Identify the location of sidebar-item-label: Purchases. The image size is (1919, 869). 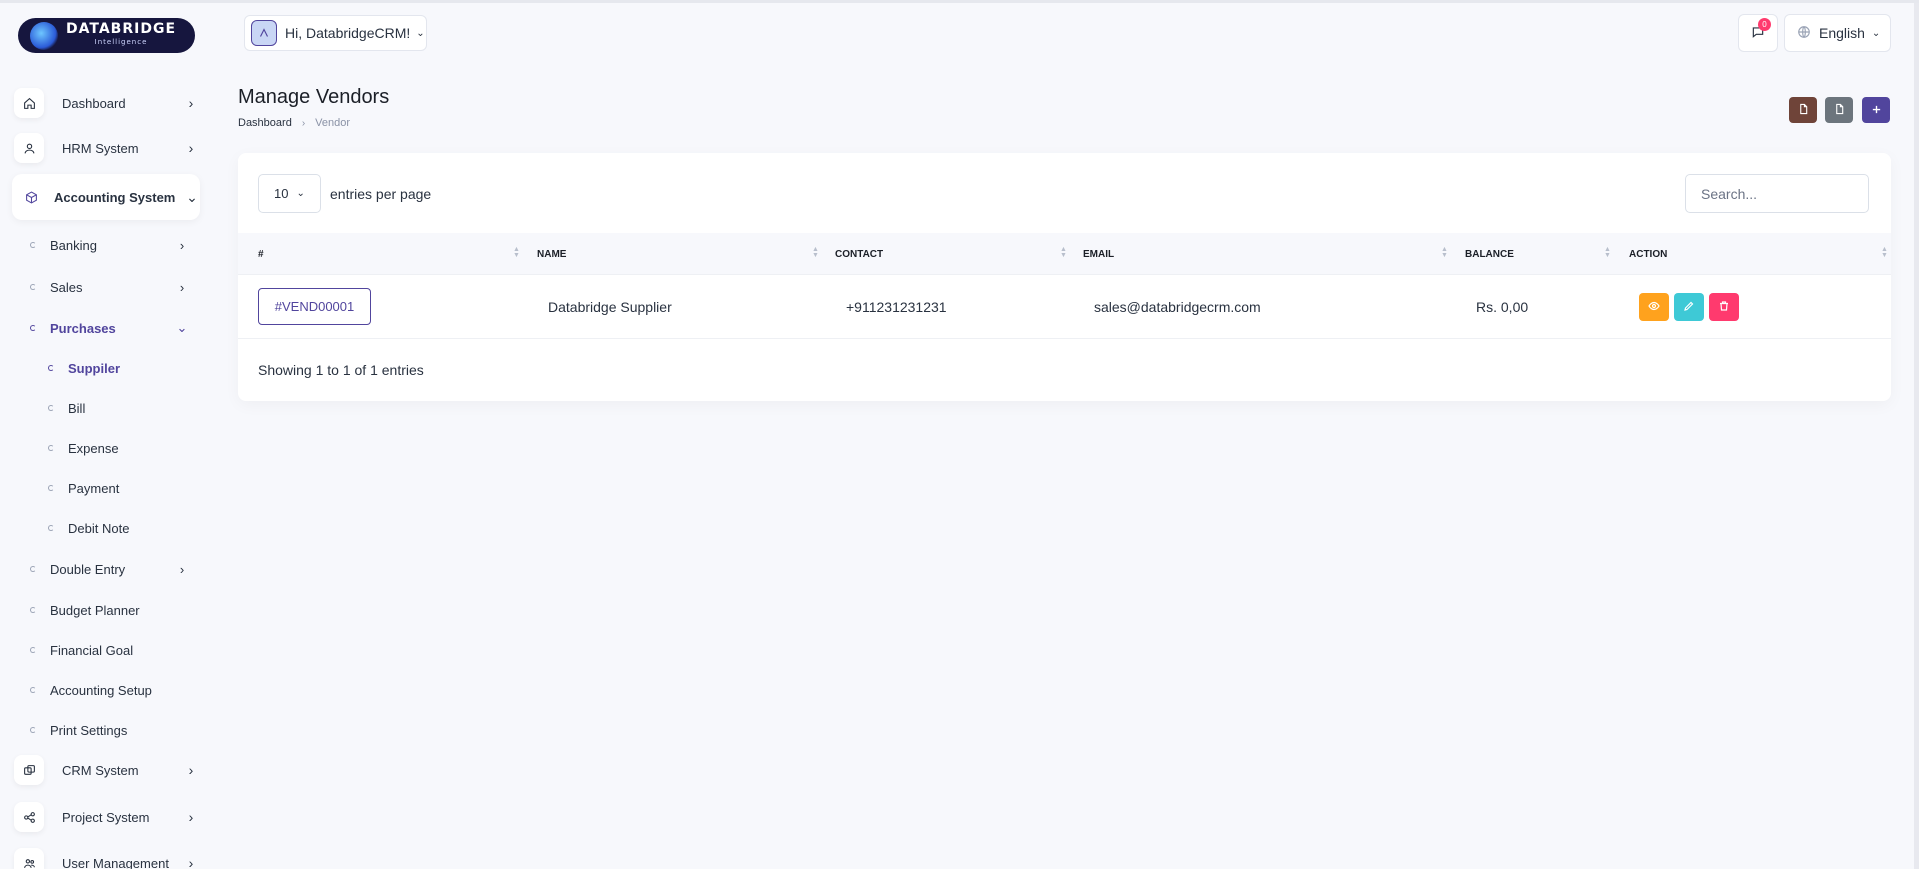
(83, 328).